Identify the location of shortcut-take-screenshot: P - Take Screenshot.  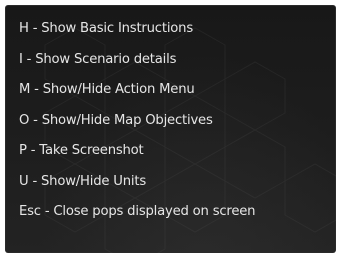
(81, 150).